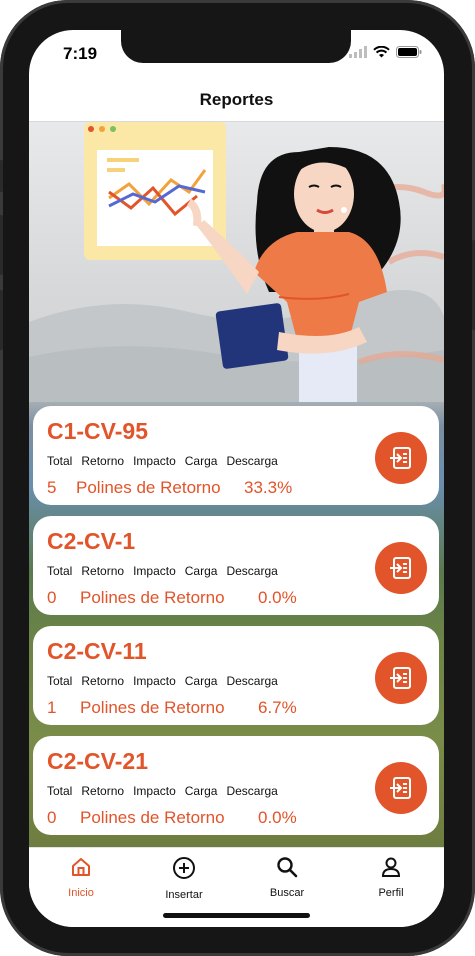 Image resolution: width=475 pixels, height=956 pixels. What do you see at coordinates (91, 541) in the screenshot?
I see `card-code: C2-CV-1` at bounding box center [91, 541].